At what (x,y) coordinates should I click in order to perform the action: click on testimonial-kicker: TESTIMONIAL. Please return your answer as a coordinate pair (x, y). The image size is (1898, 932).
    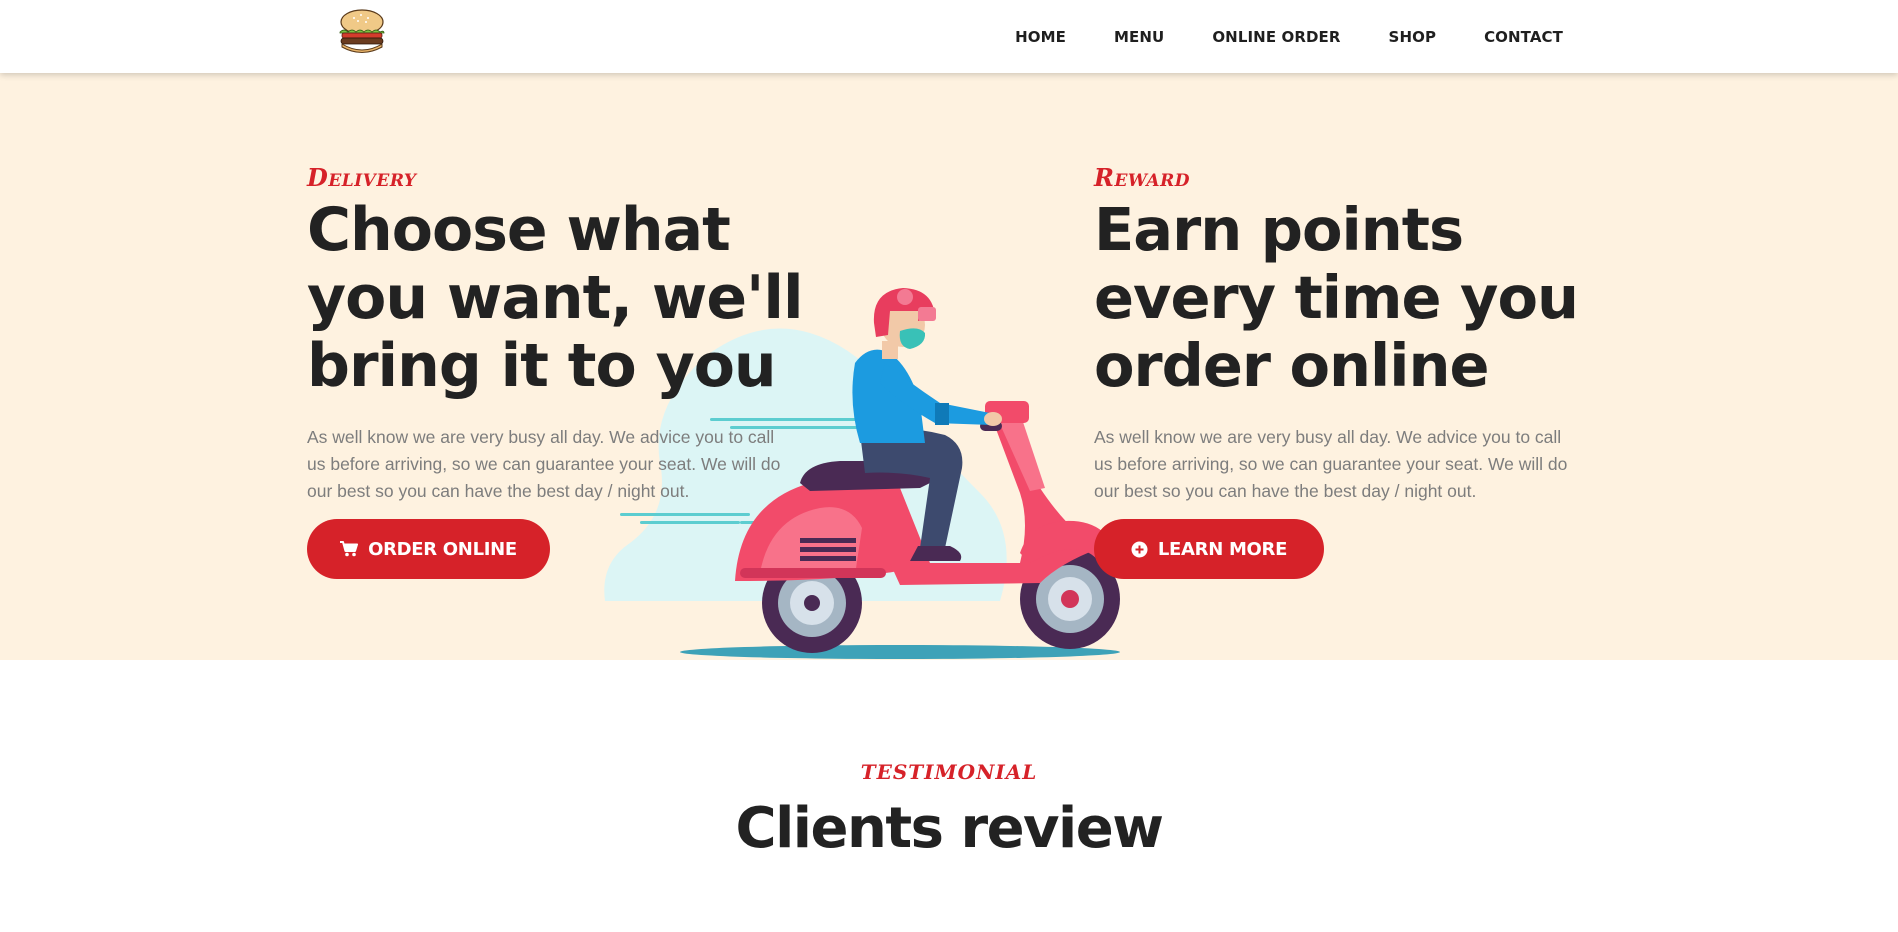
    Looking at the image, I should click on (949, 772).